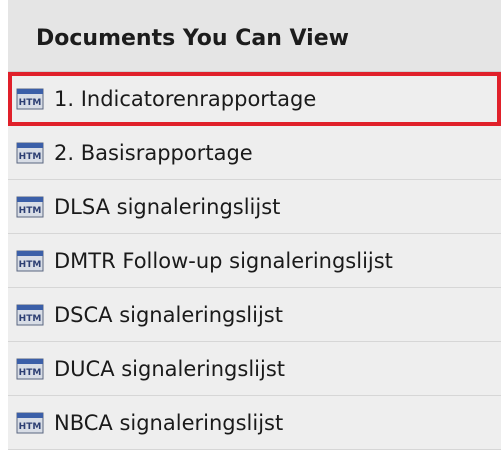 The width and height of the screenshot is (501, 450). What do you see at coordinates (170, 368) in the screenshot?
I see `document-label: DUCA signaleringslijst` at bounding box center [170, 368].